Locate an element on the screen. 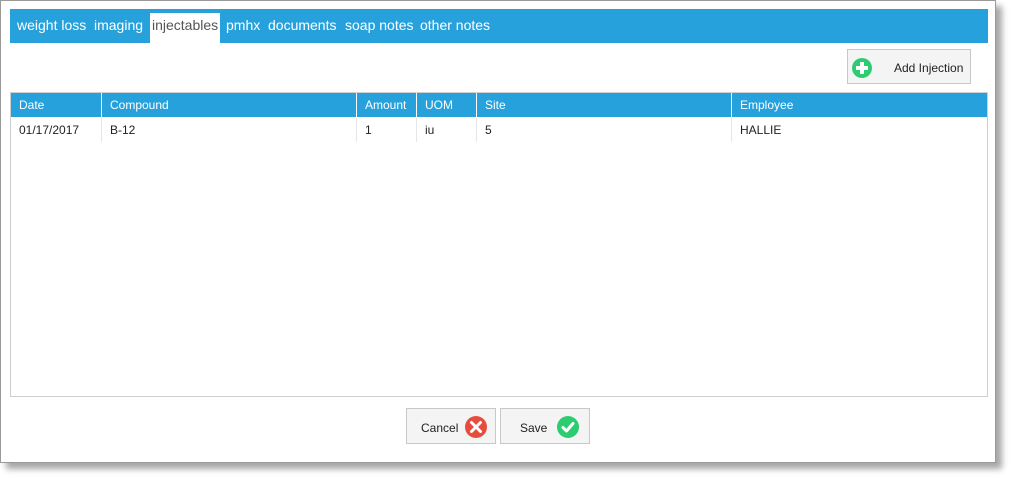 The width and height of the screenshot is (1012, 478). column-header-site: Site is located at coordinates (604, 105).